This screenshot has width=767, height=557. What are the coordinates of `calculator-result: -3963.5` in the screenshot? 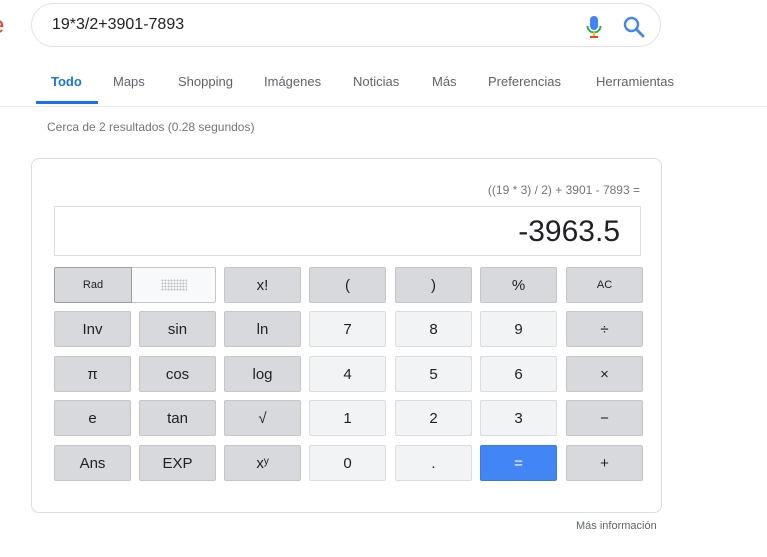 It's located at (569, 231).